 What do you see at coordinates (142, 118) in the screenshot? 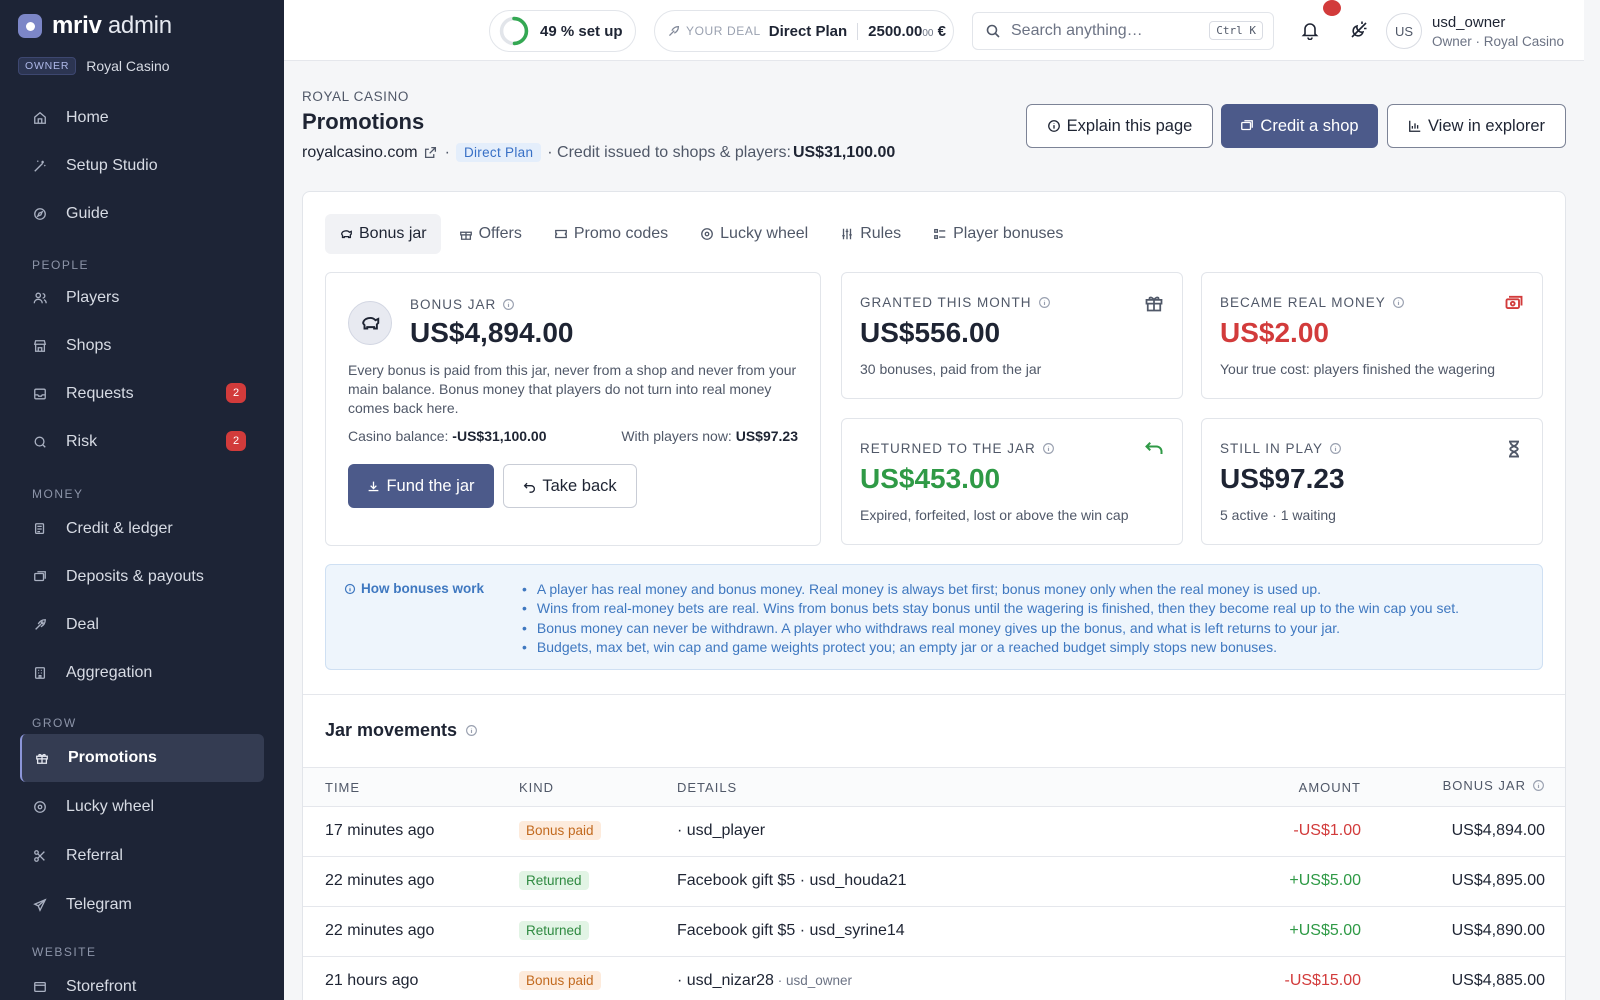
I see `sidebar-item-home: Home` at bounding box center [142, 118].